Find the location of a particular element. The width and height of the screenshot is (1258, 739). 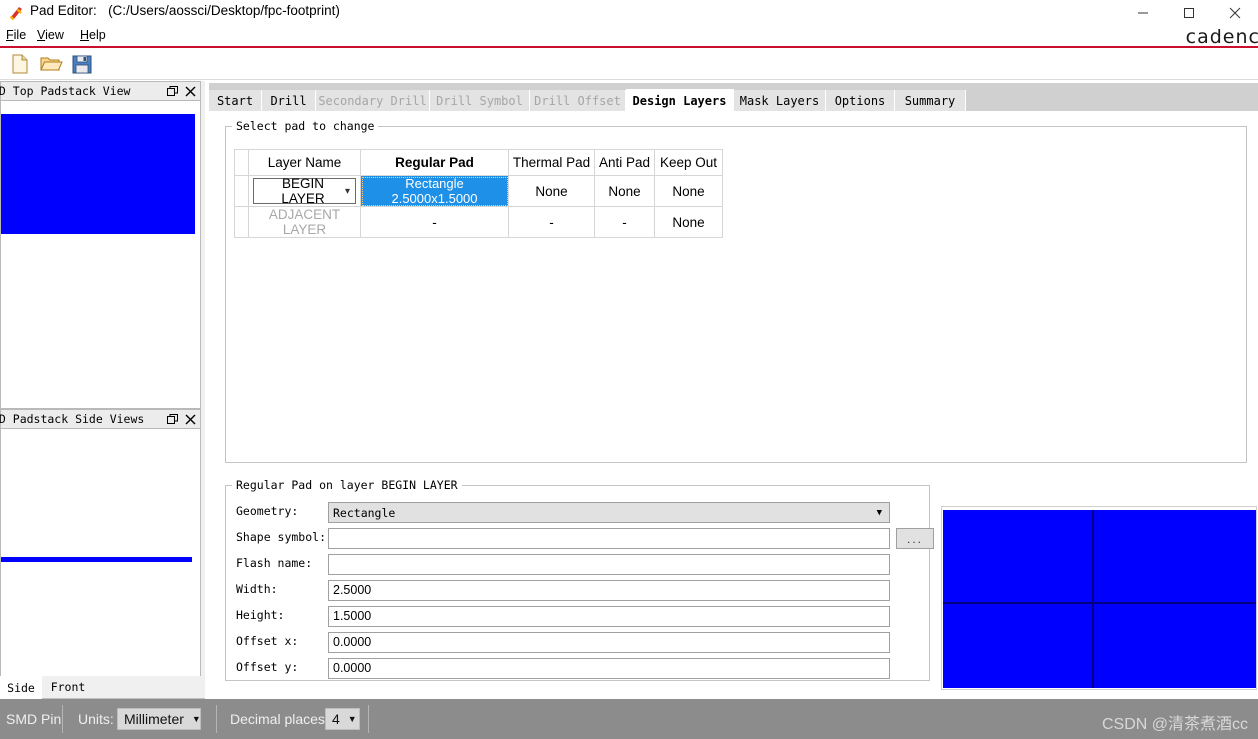

tab-mask-layers: Mask Layers is located at coordinates (780, 100).